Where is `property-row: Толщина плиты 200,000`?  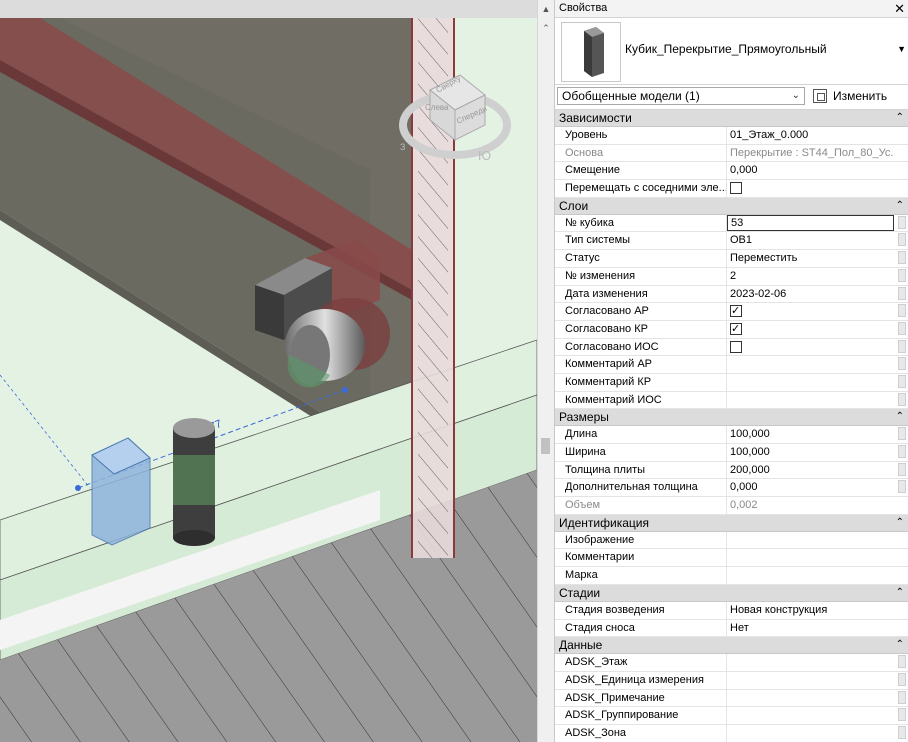
property-row: Толщина плиты 200,000 is located at coordinates (731, 470).